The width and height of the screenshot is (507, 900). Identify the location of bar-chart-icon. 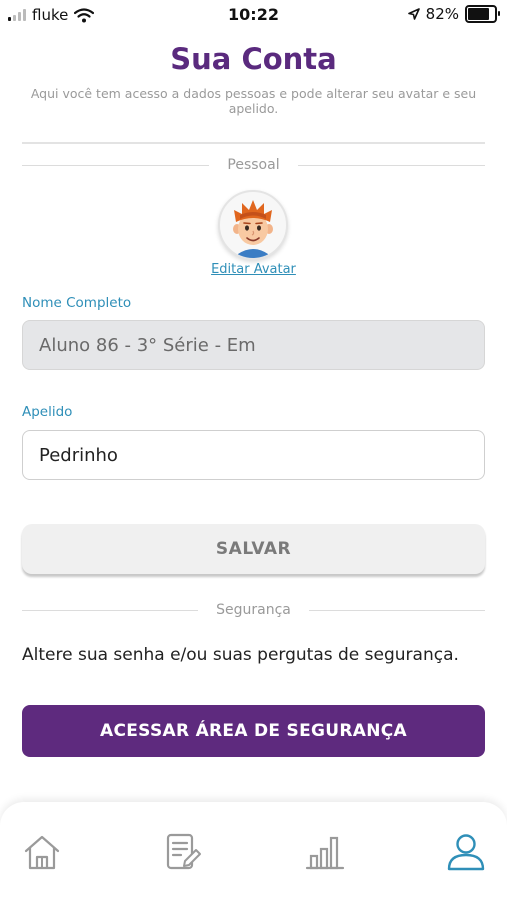
(325, 853).